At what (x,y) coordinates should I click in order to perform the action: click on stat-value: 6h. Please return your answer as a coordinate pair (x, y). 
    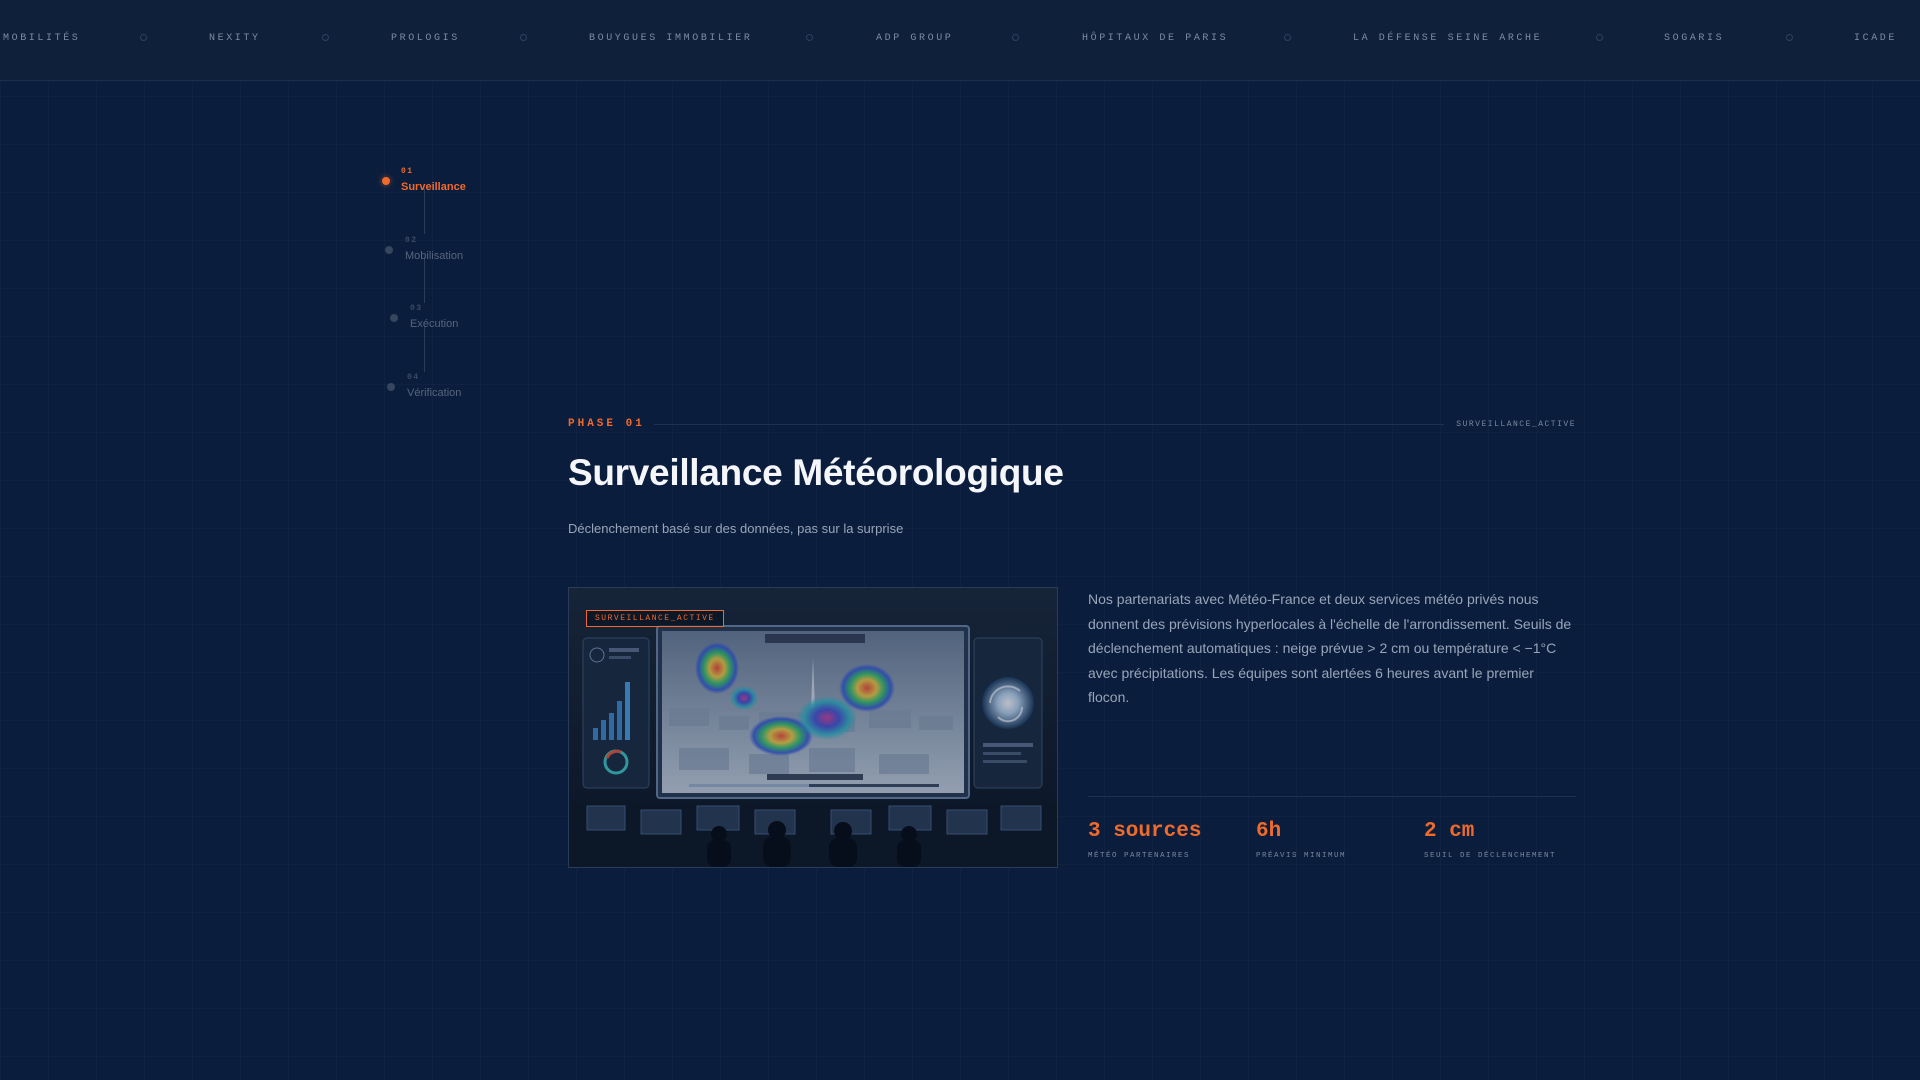
    Looking at the image, I should click on (1269, 831).